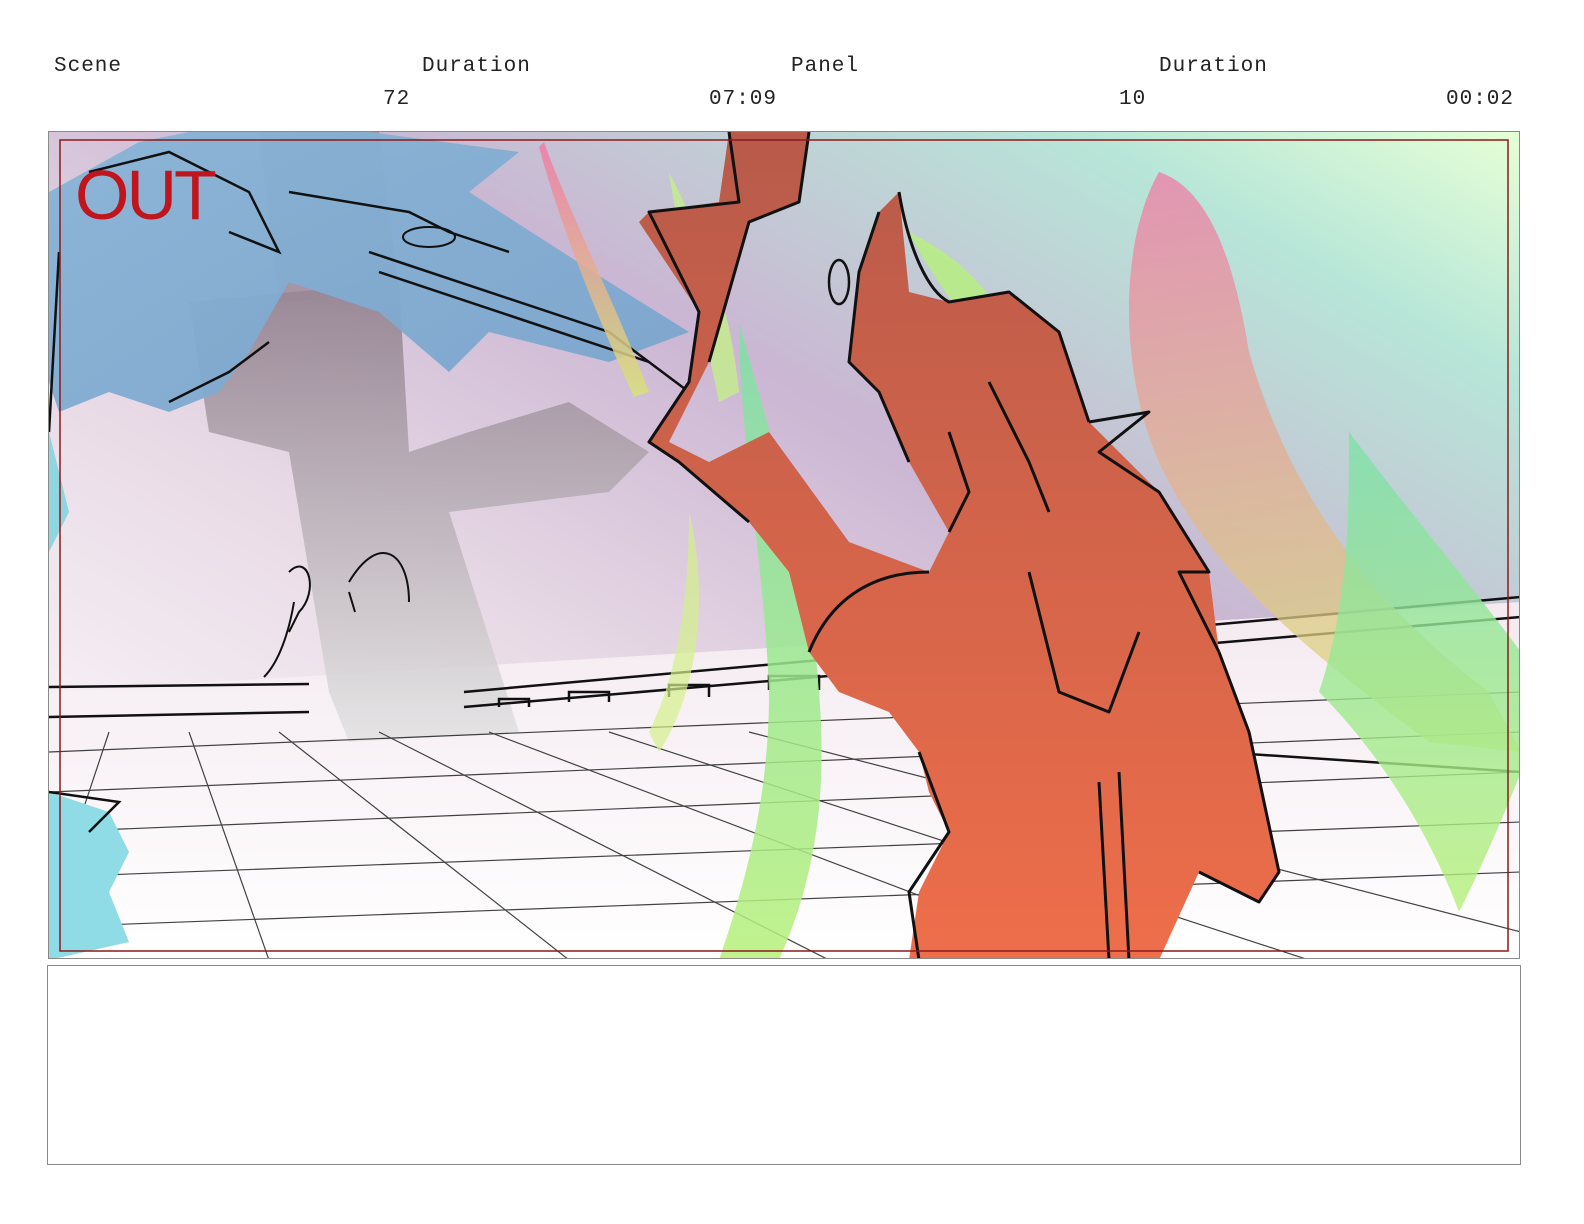  I want to click on scene-label: Scene, so click(88, 66).